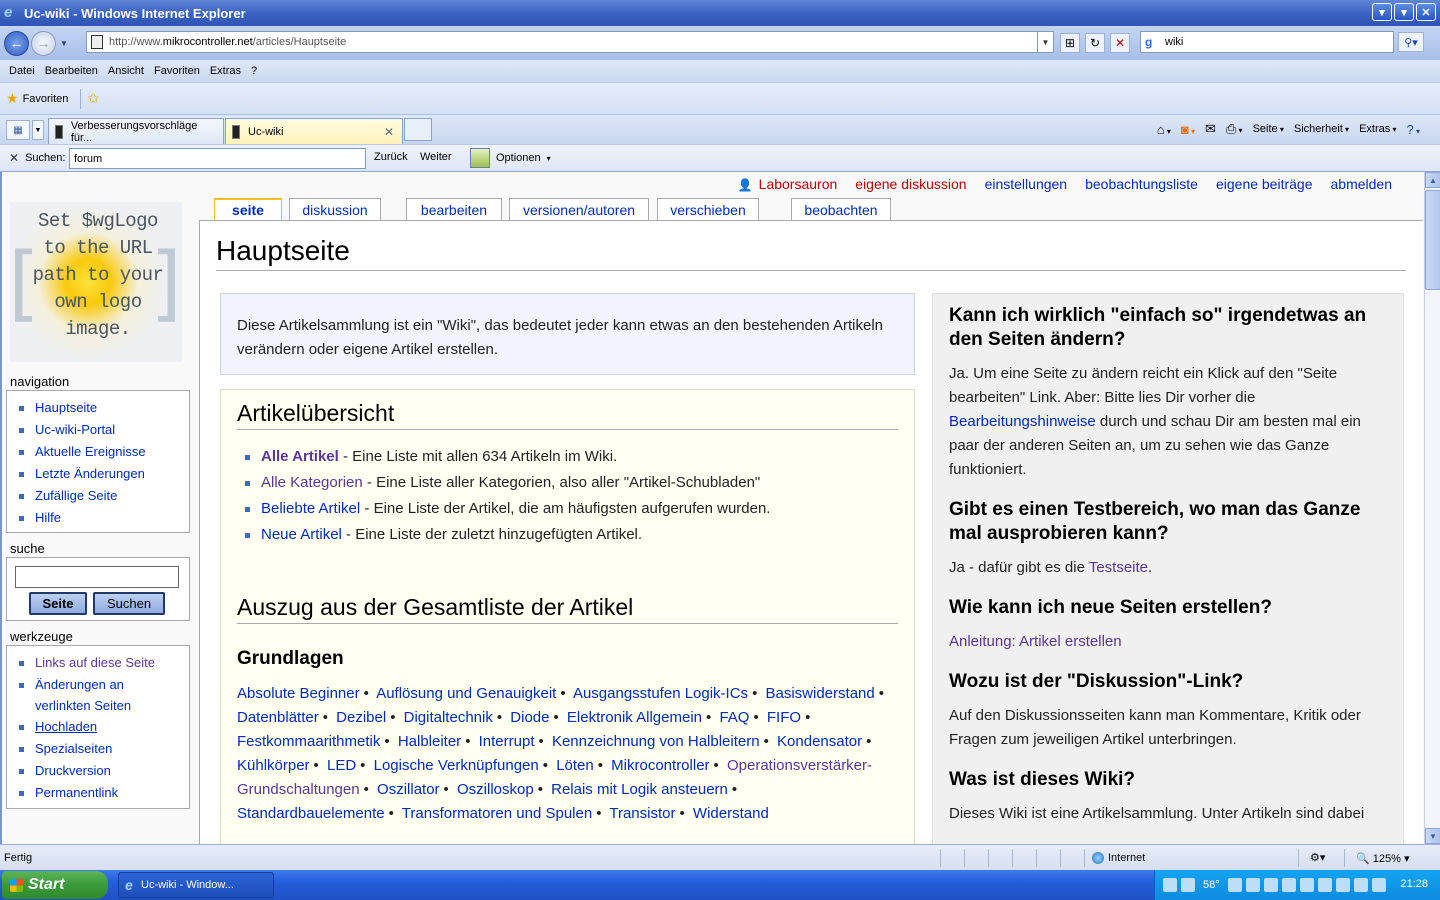  I want to click on scroll-down-icon: ▼, so click(1432, 836).